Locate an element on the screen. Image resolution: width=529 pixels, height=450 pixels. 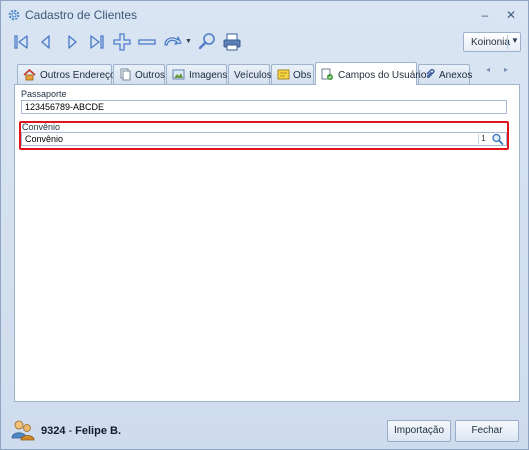
tab-label: Outros is located at coordinates (150, 75).